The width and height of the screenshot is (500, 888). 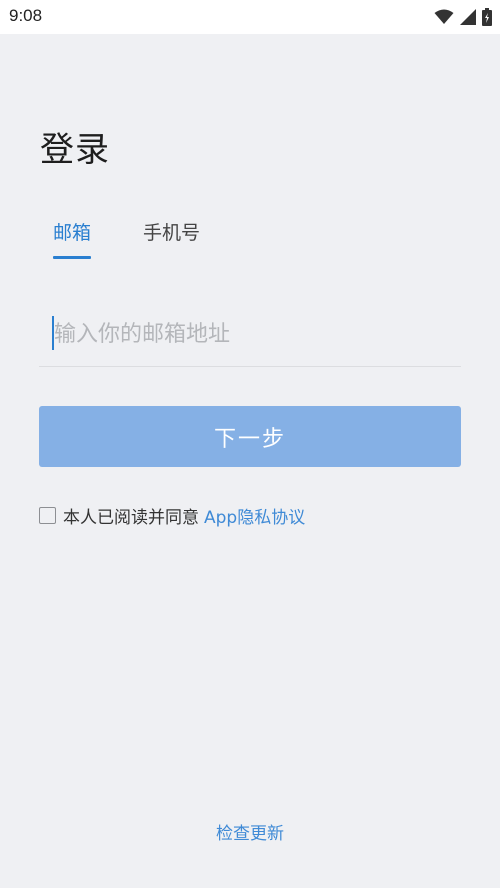 I want to click on login-tabs: 邮箱 手机号, so click(x=126, y=238).